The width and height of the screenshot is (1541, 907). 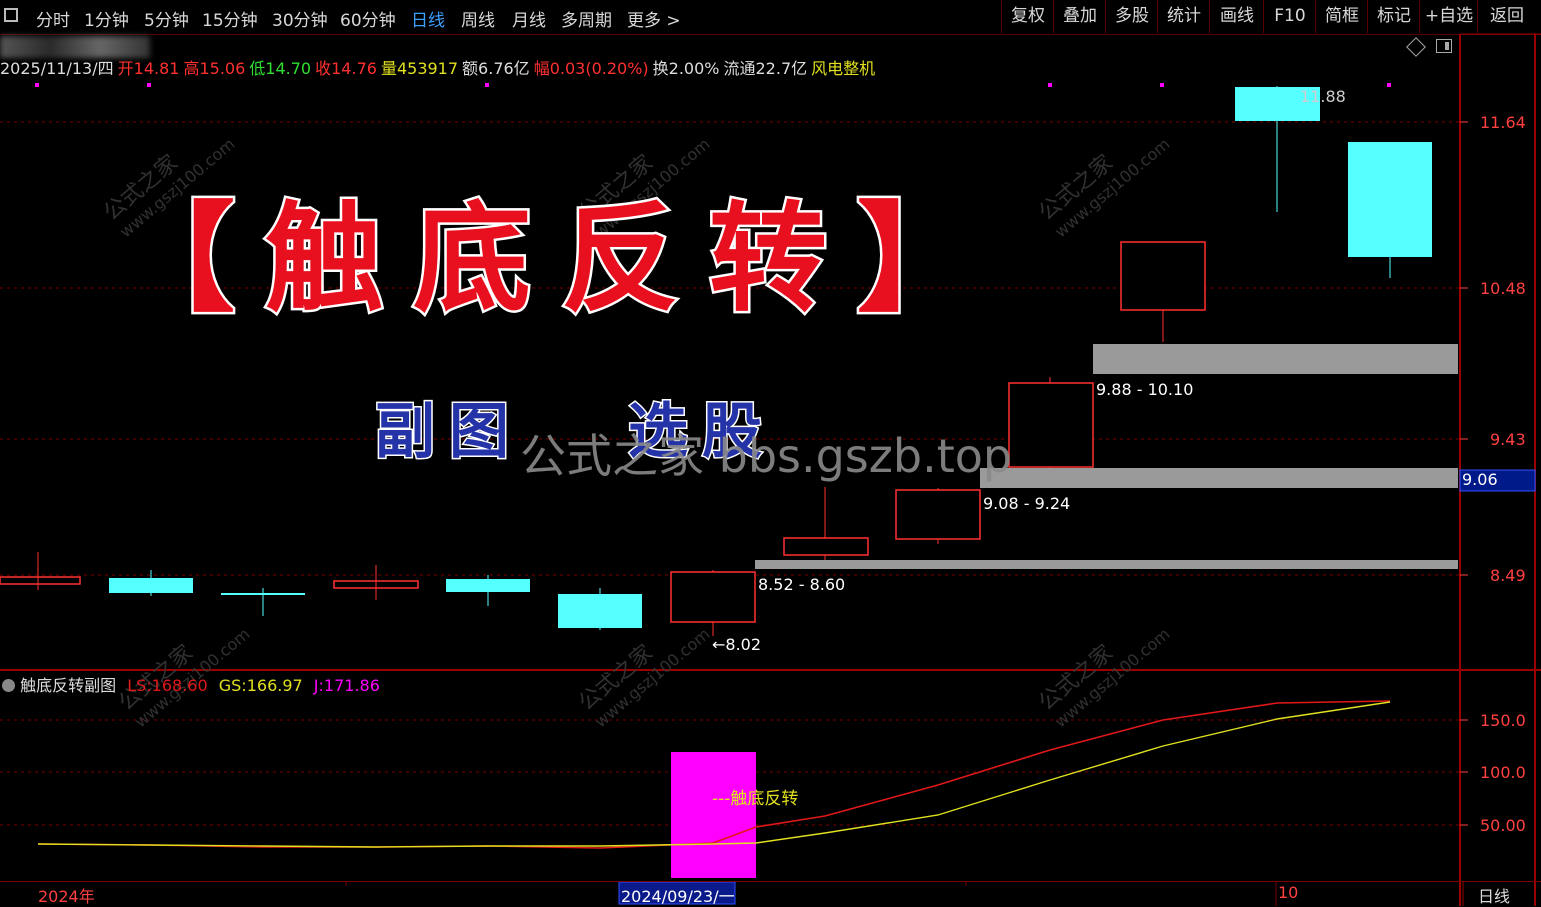 I want to click on site-watermark-text: 公式之家 bbs.gszb.top, so click(x=766, y=456).